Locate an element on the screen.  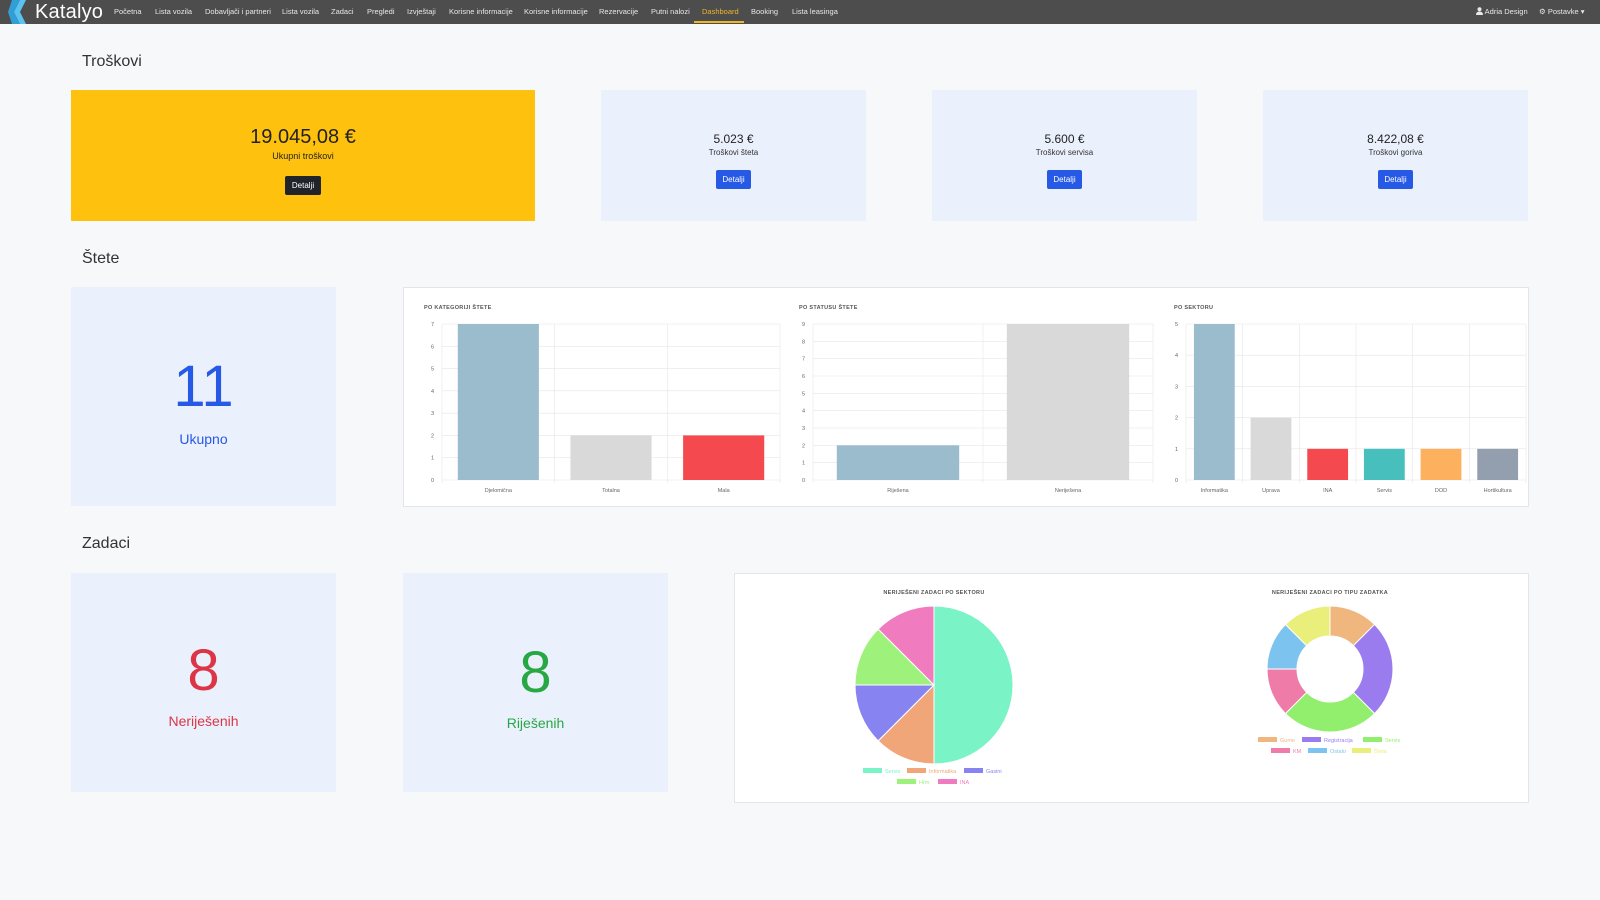
legend-label: Informatika is located at coordinates (943, 772).